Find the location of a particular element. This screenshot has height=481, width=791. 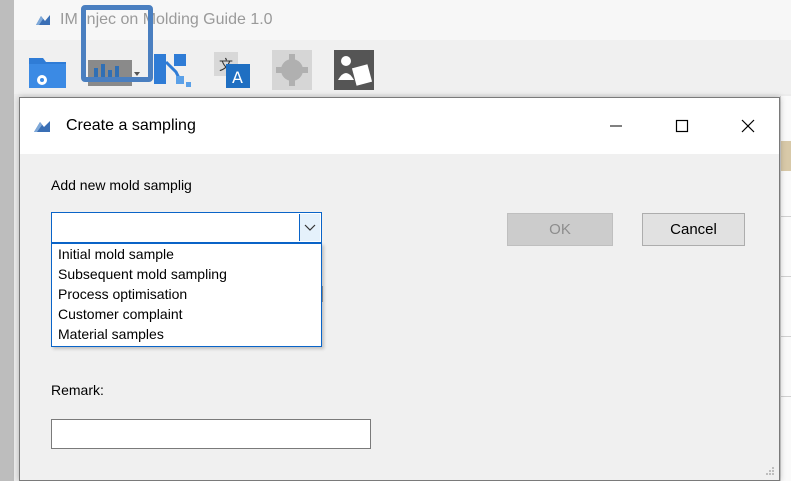

network-diagram-button is located at coordinates (172, 70).